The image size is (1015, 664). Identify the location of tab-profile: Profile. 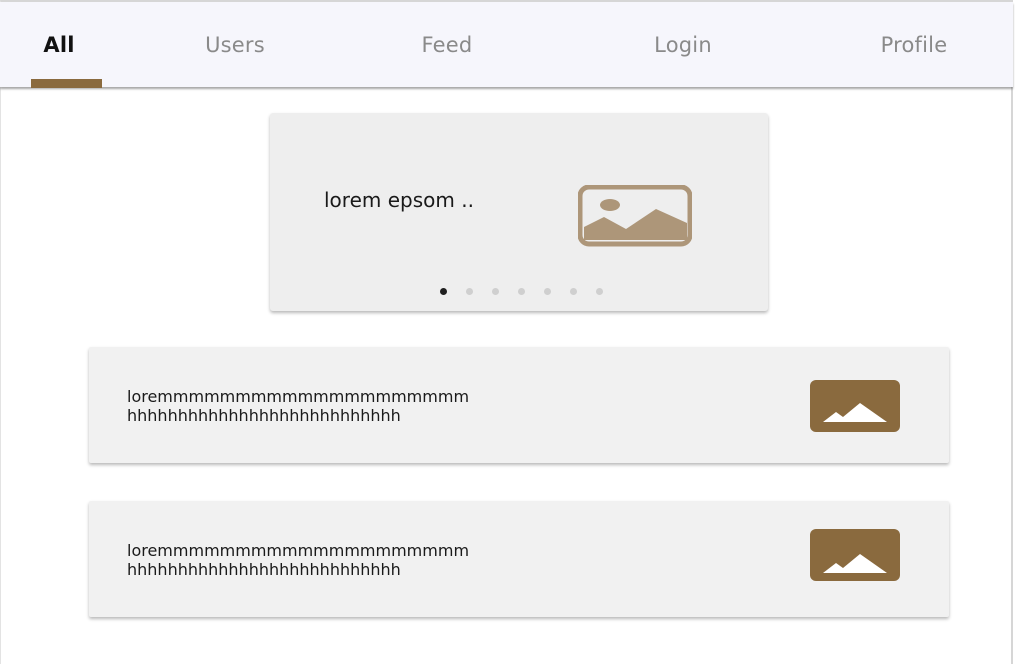
(914, 44).